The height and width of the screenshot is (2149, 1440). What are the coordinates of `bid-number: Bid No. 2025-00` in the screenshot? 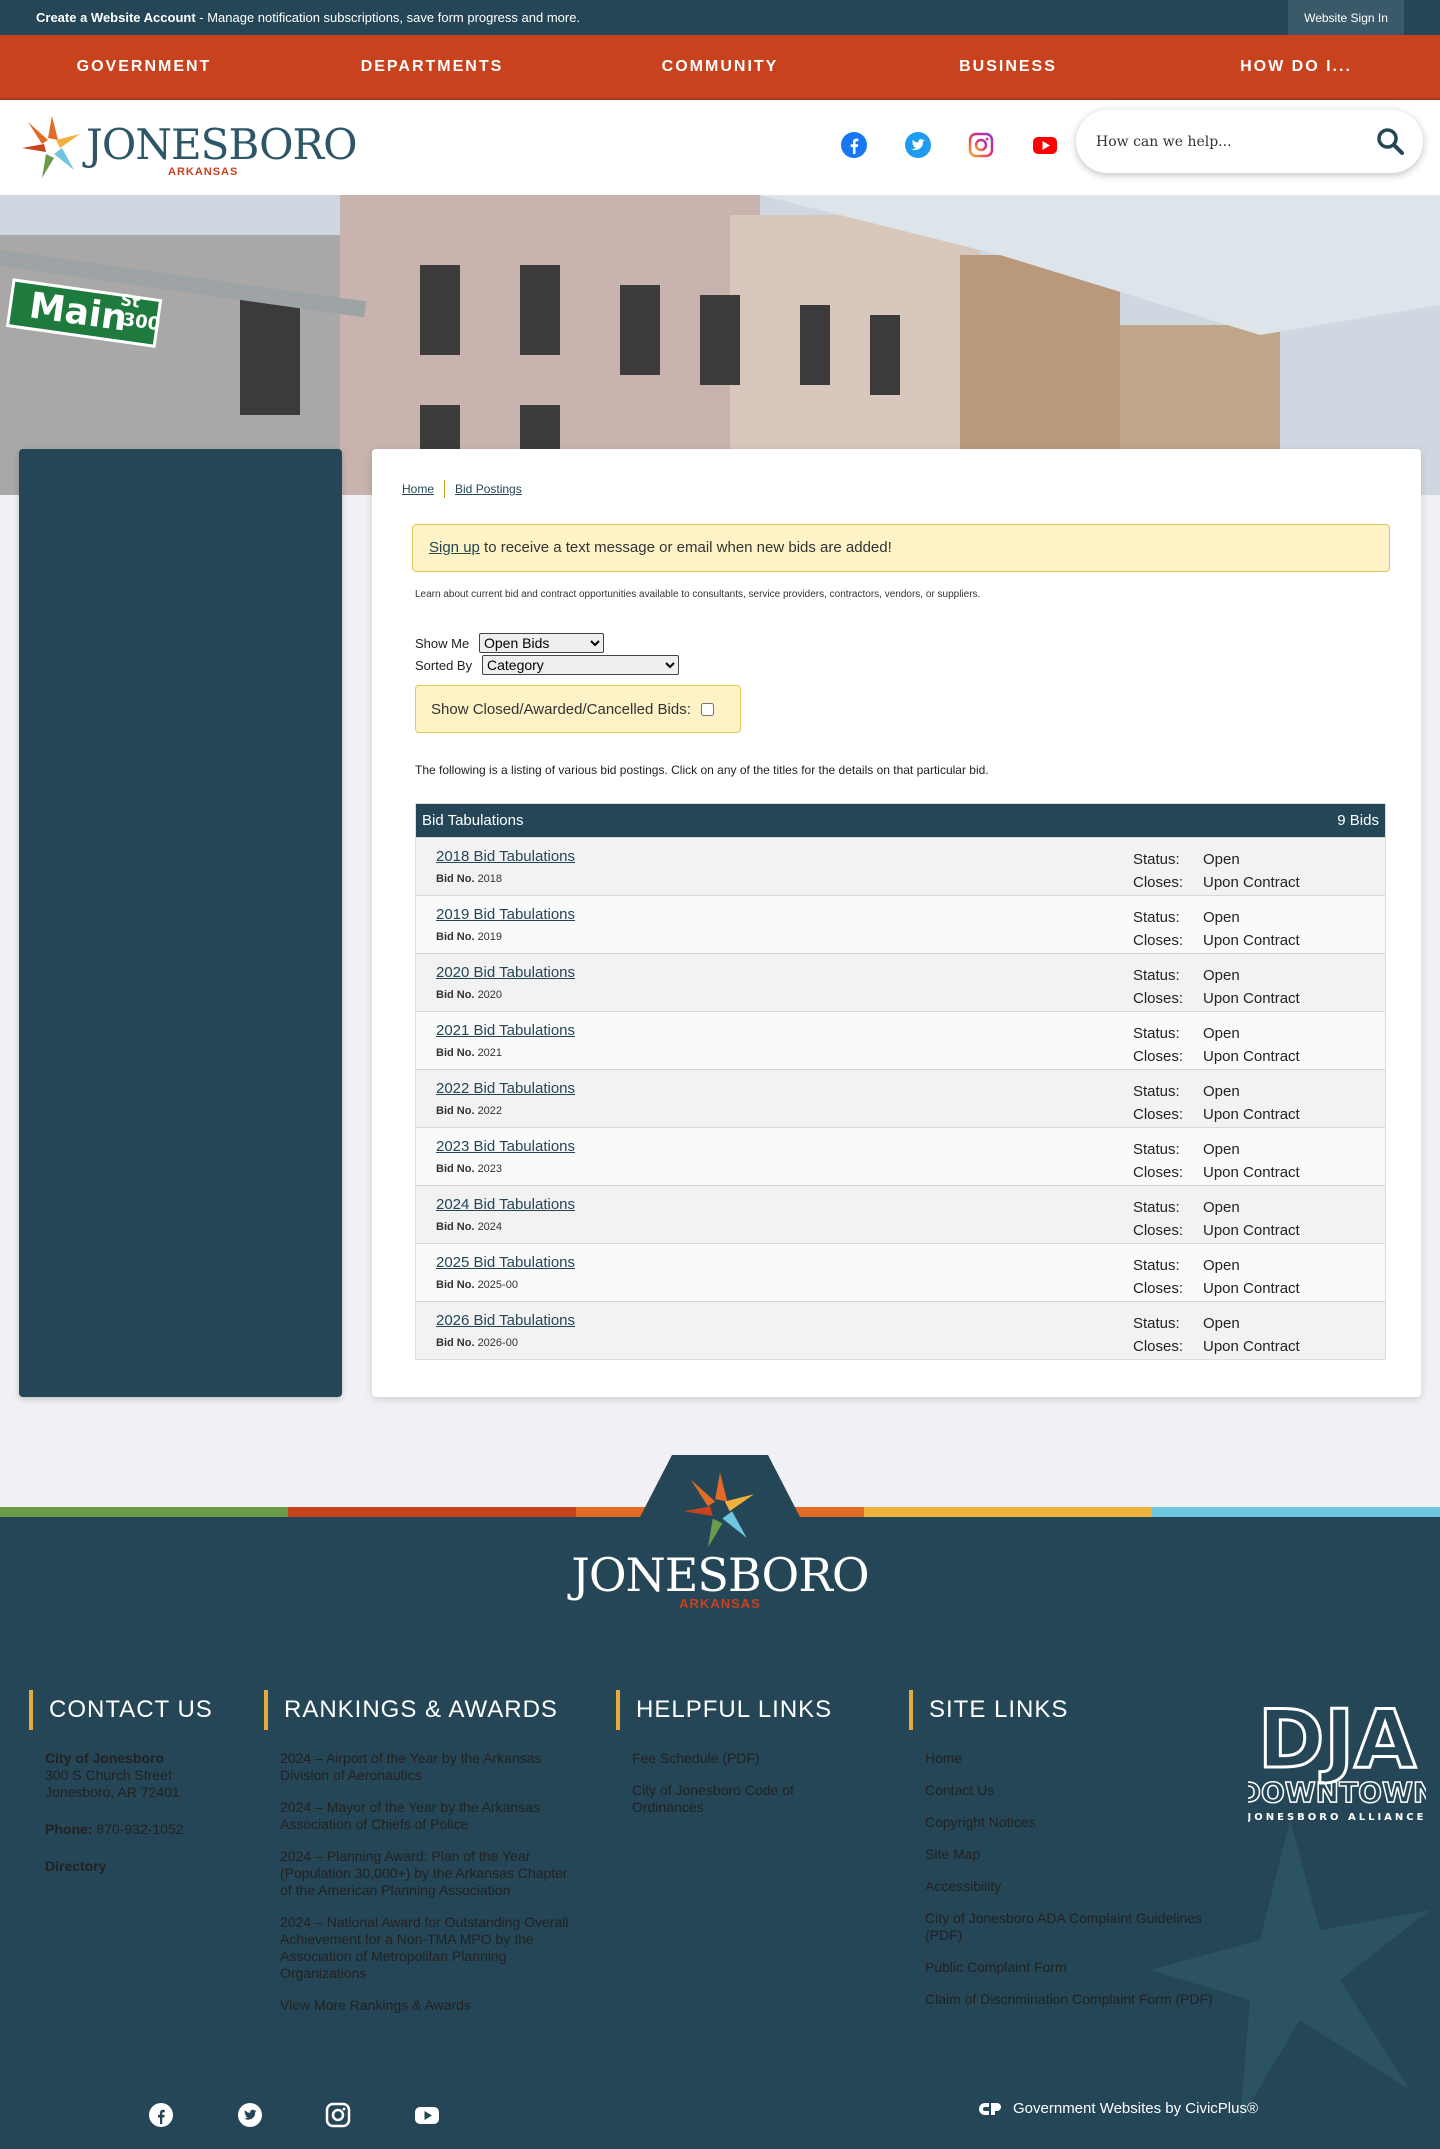 It's located at (477, 1285).